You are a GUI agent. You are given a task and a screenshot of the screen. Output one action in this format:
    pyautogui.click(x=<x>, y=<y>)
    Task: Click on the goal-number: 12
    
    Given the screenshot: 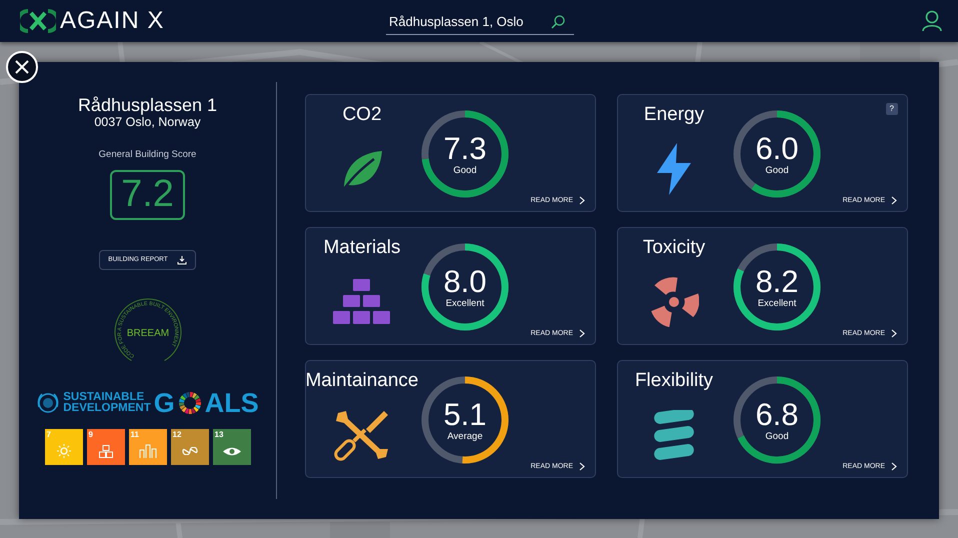 What is the action you would take?
    pyautogui.click(x=177, y=434)
    